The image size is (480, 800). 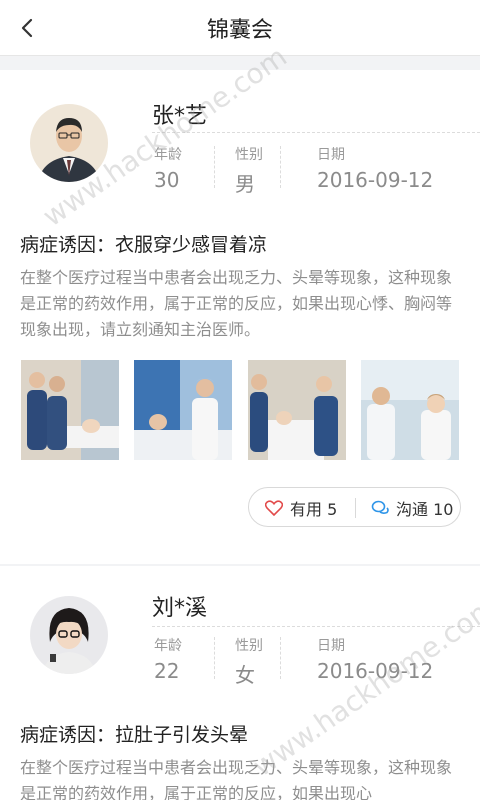 What do you see at coordinates (245, 675) in the screenshot?
I see `gender-value: 女` at bounding box center [245, 675].